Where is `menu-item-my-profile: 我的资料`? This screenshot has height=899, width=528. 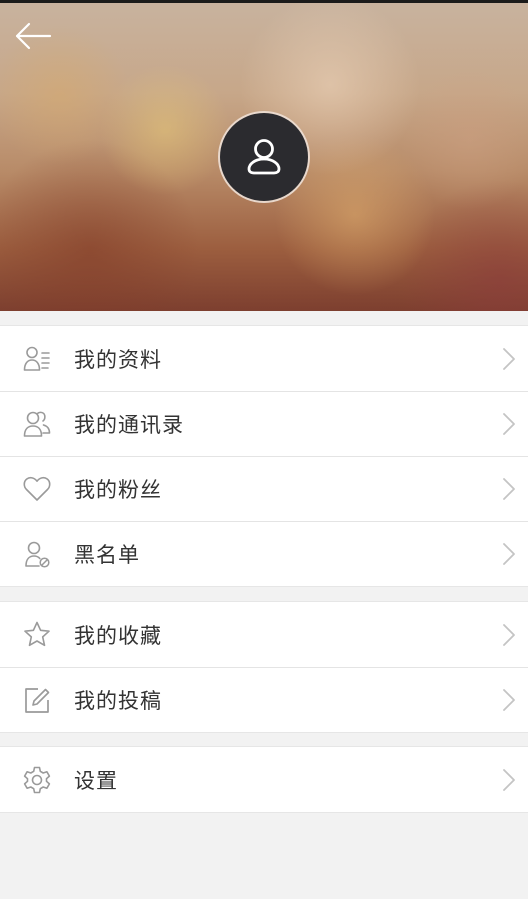 menu-item-my-profile: 我的资料 is located at coordinates (264, 358).